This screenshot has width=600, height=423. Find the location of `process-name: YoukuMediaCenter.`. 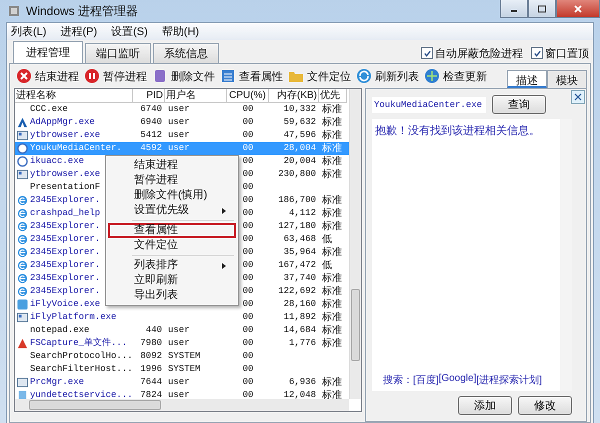

process-name: YoukuMediaCenter. is located at coordinates (75, 148).